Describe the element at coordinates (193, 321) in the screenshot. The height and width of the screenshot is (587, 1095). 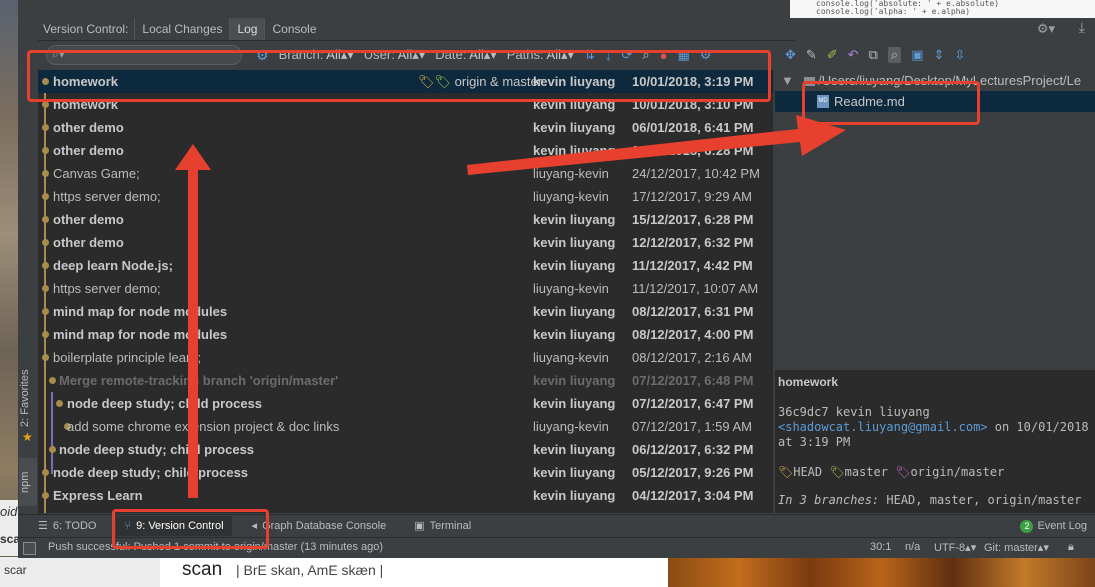
I see `annotation-arrow-up` at that location.